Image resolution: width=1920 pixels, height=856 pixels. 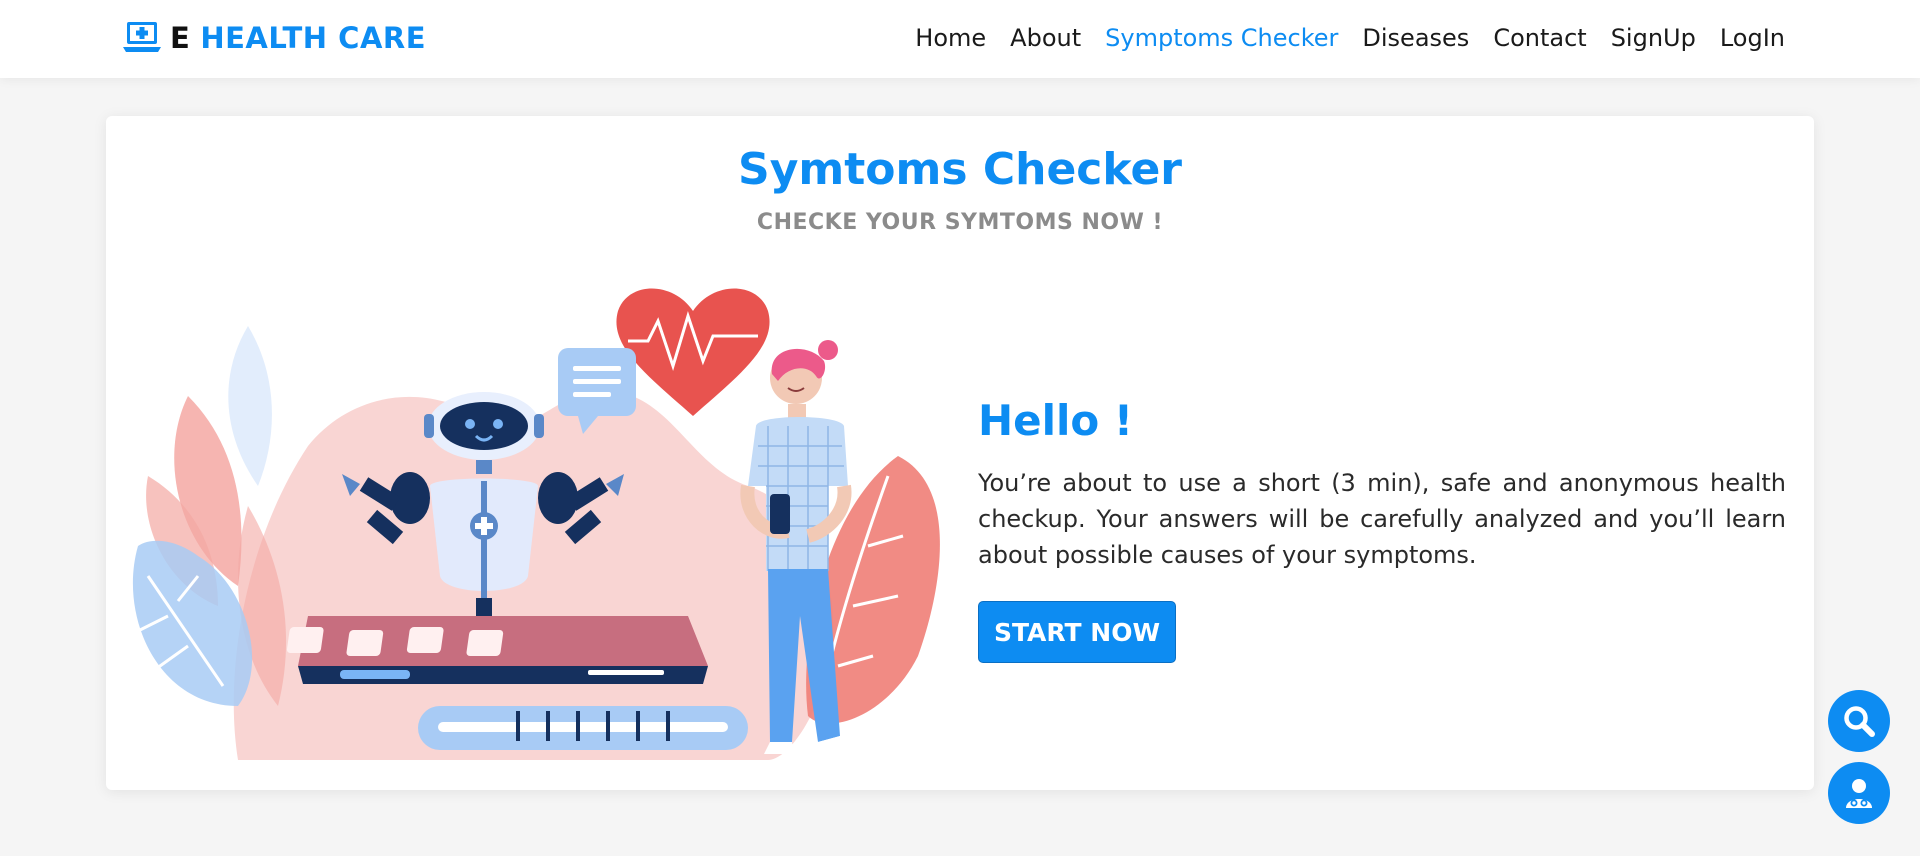 I want to click on brand-prefix: E, so click(x=180, y=38).